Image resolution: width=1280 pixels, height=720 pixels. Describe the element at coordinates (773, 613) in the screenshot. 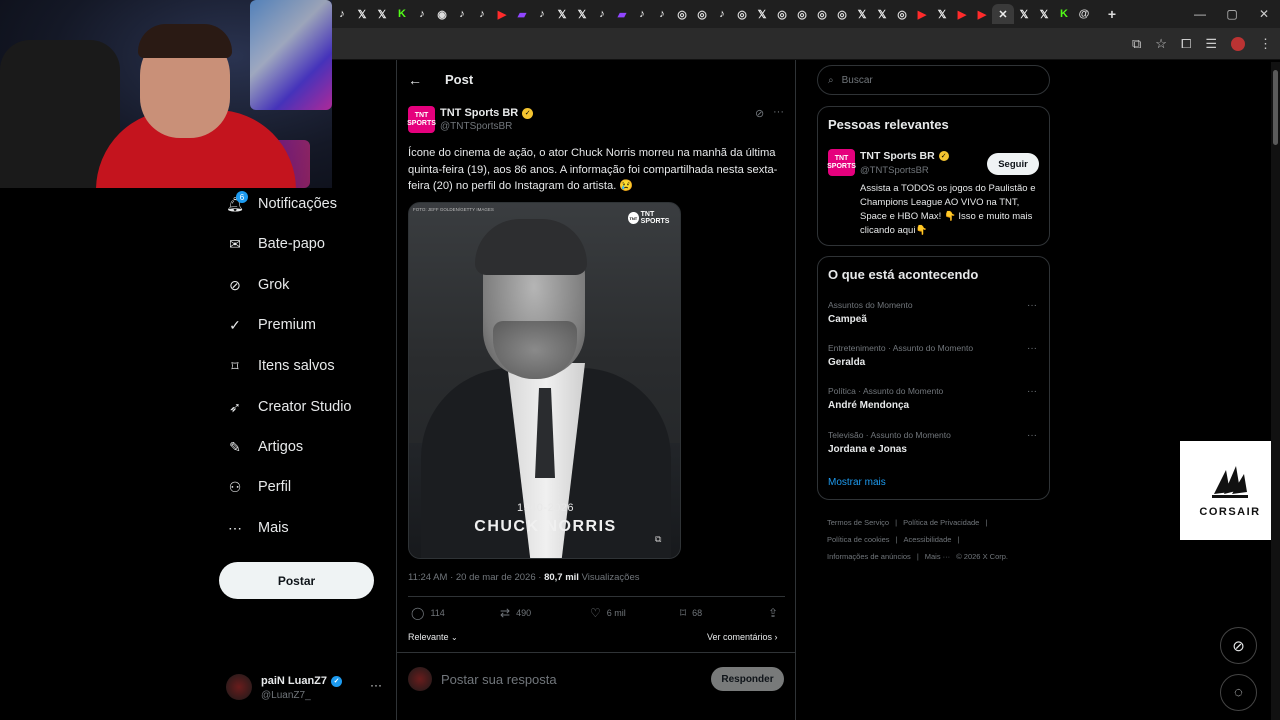

I see `share-action: ⇪` at that location.